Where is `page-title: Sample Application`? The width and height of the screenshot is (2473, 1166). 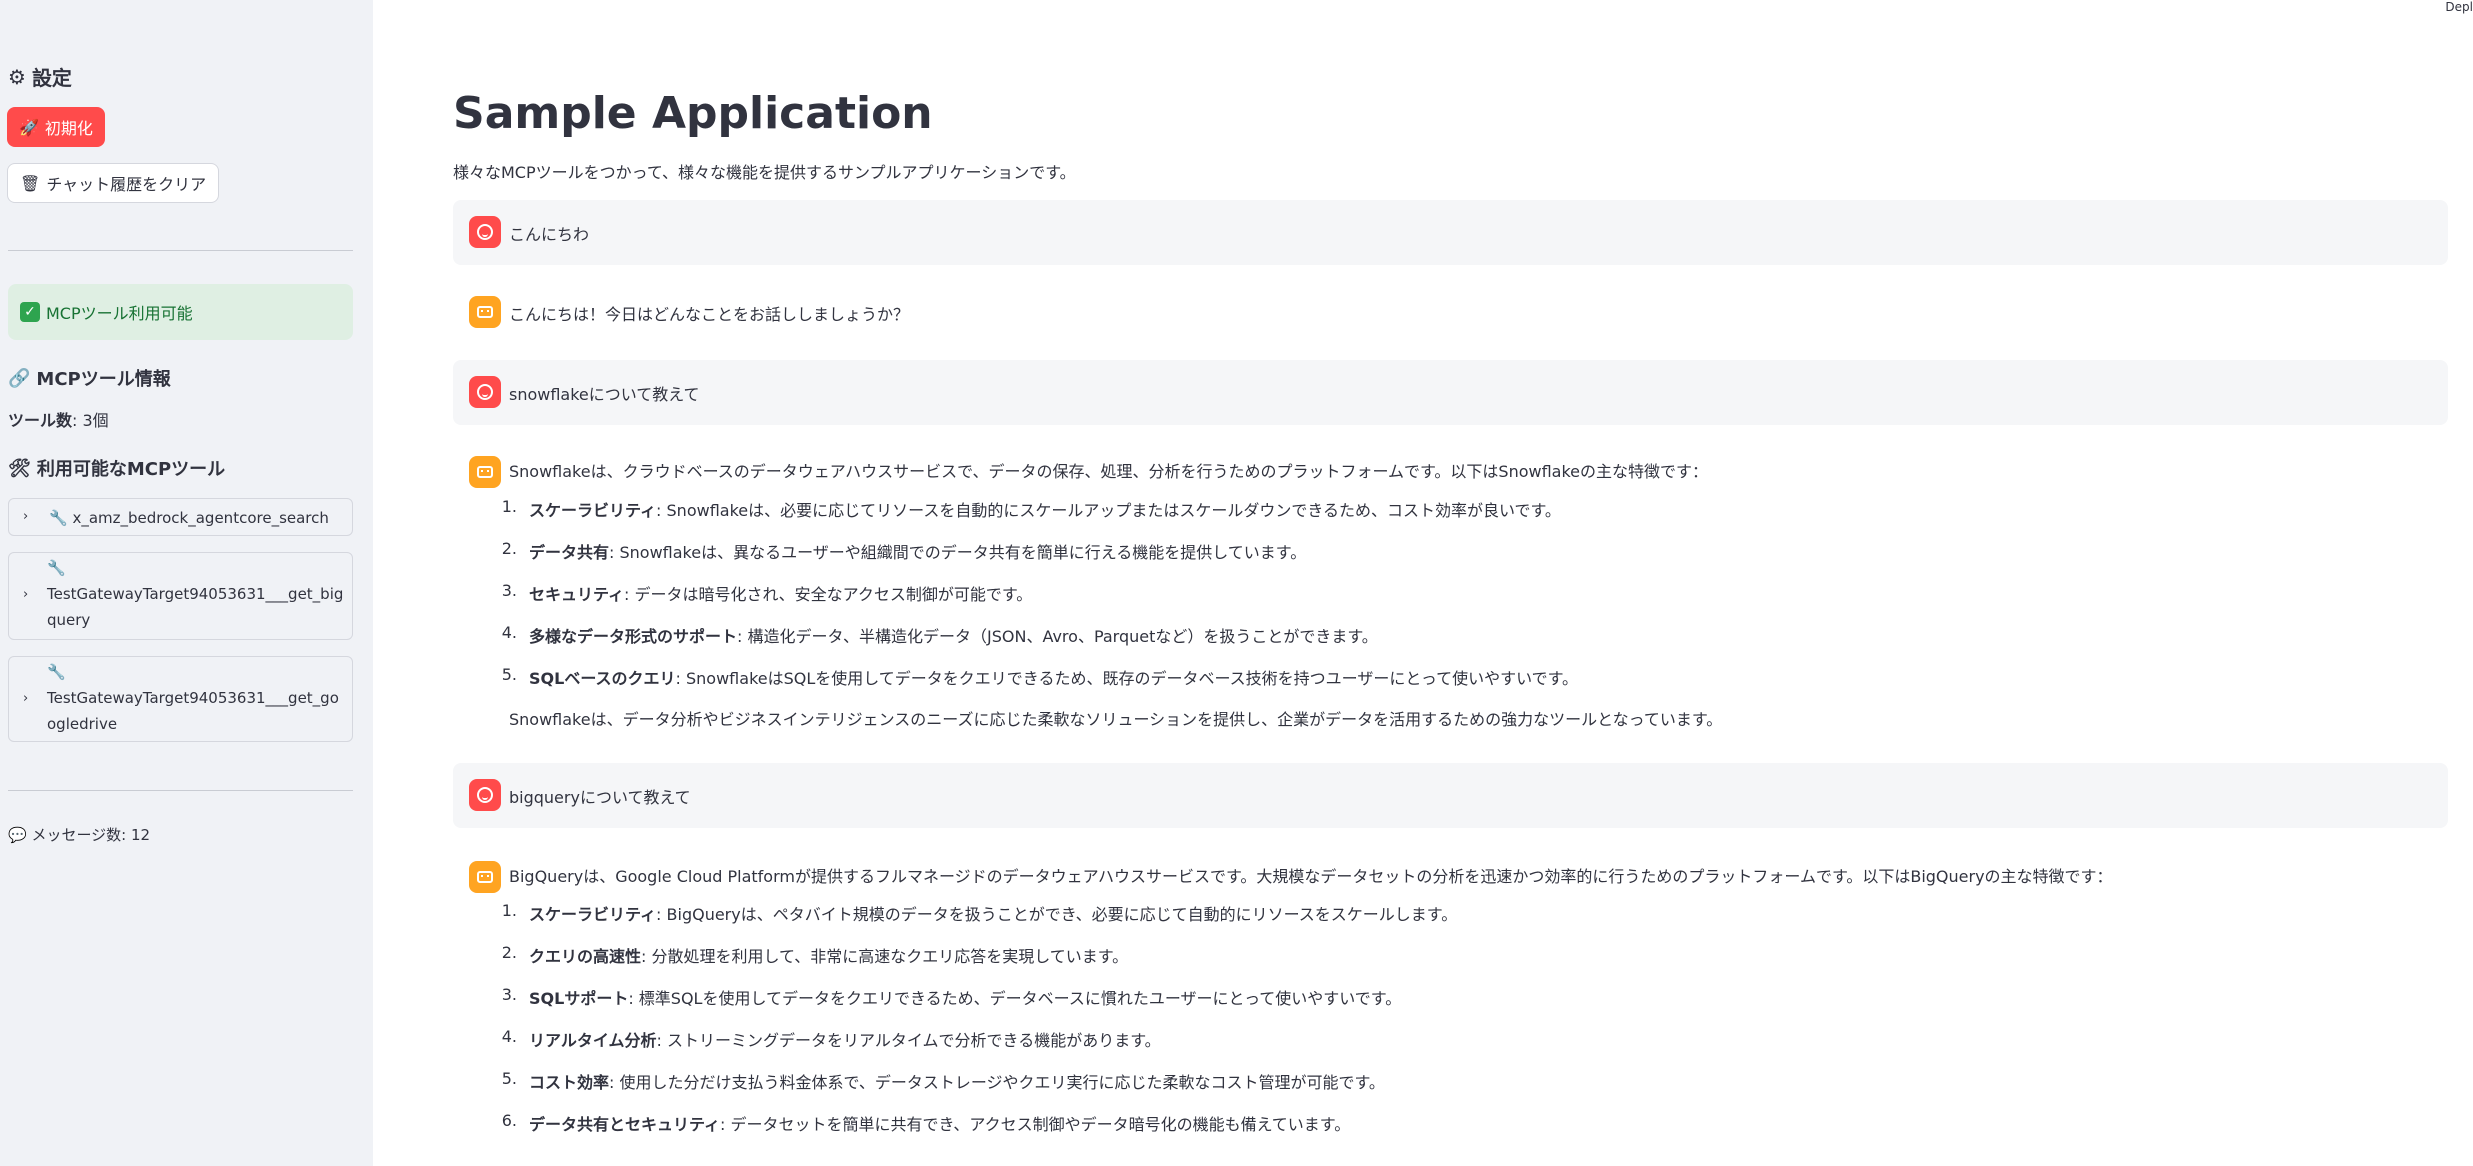
page-title: Sample Application is located at coordinates (693, 113).